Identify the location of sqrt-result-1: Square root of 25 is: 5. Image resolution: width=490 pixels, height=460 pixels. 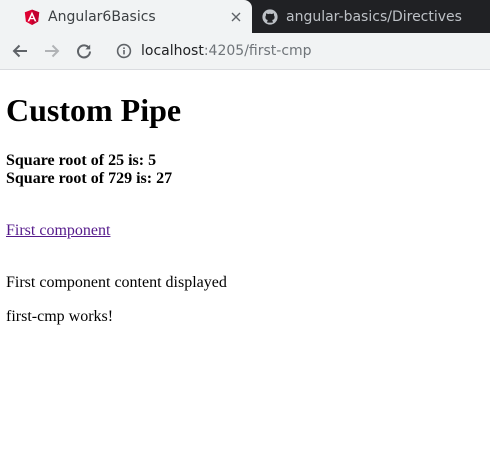
(81, 160).